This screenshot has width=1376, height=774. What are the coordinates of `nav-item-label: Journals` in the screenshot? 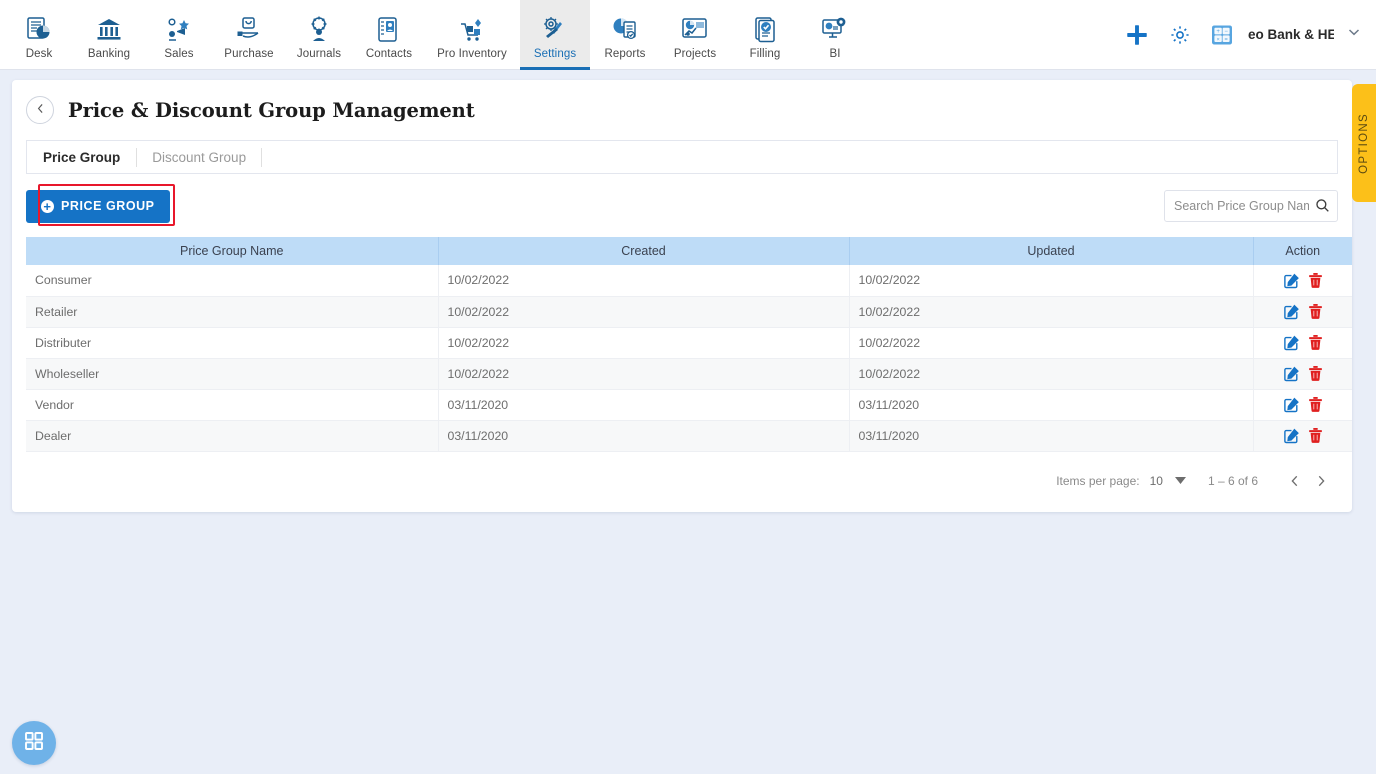 It's located at (319, 54).